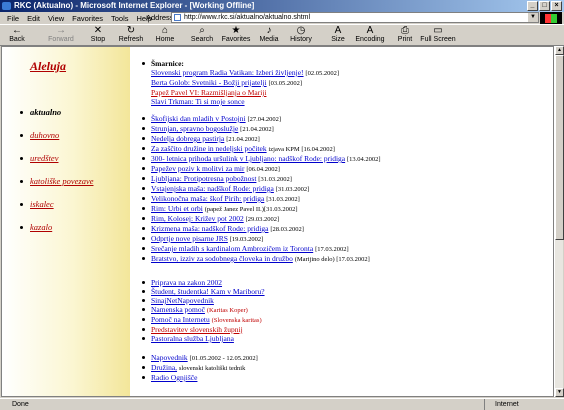 The height and width of the screenshot is (410, 564). I want to click on print-button: ⎙ Print, so click(405, 36).